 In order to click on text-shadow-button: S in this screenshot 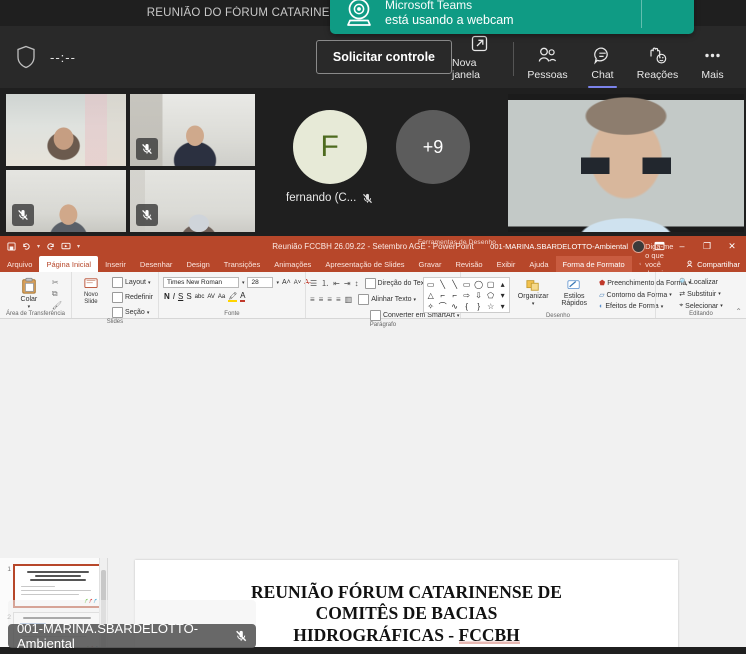, I will do `click(188, 296)`.